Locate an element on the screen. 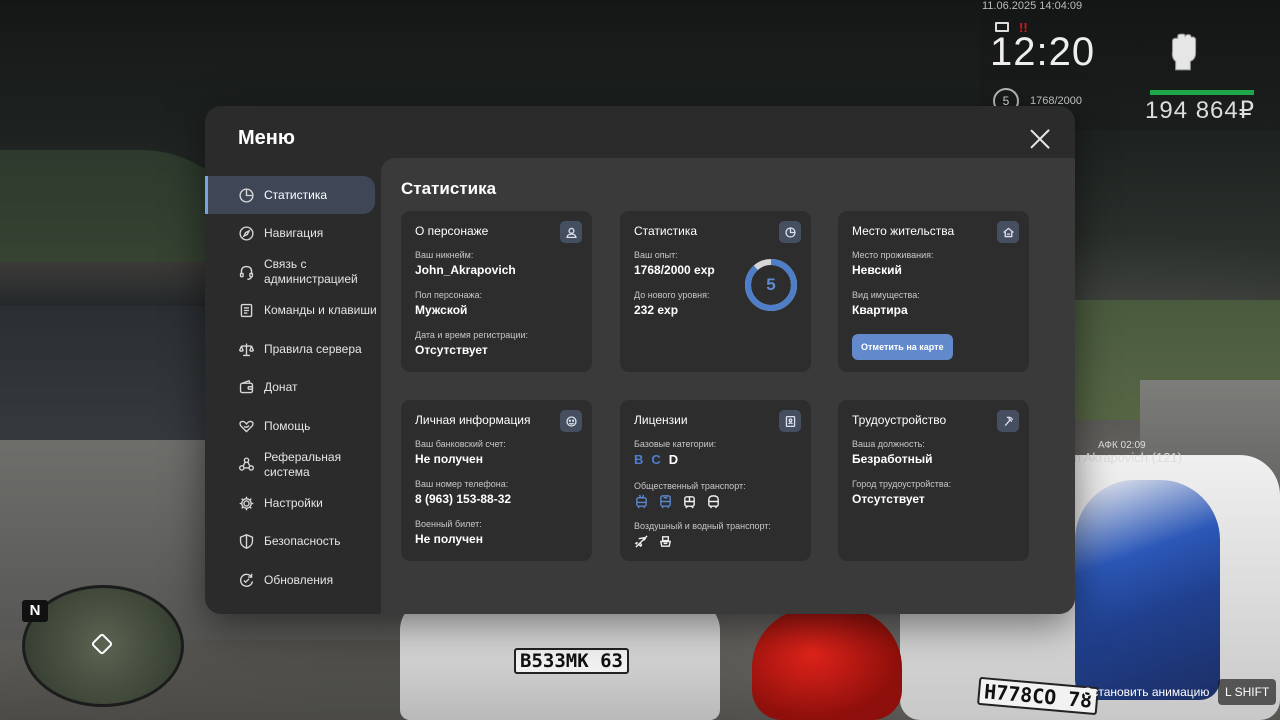  field-label: Военный билет: is located at coordinates (448, 524).